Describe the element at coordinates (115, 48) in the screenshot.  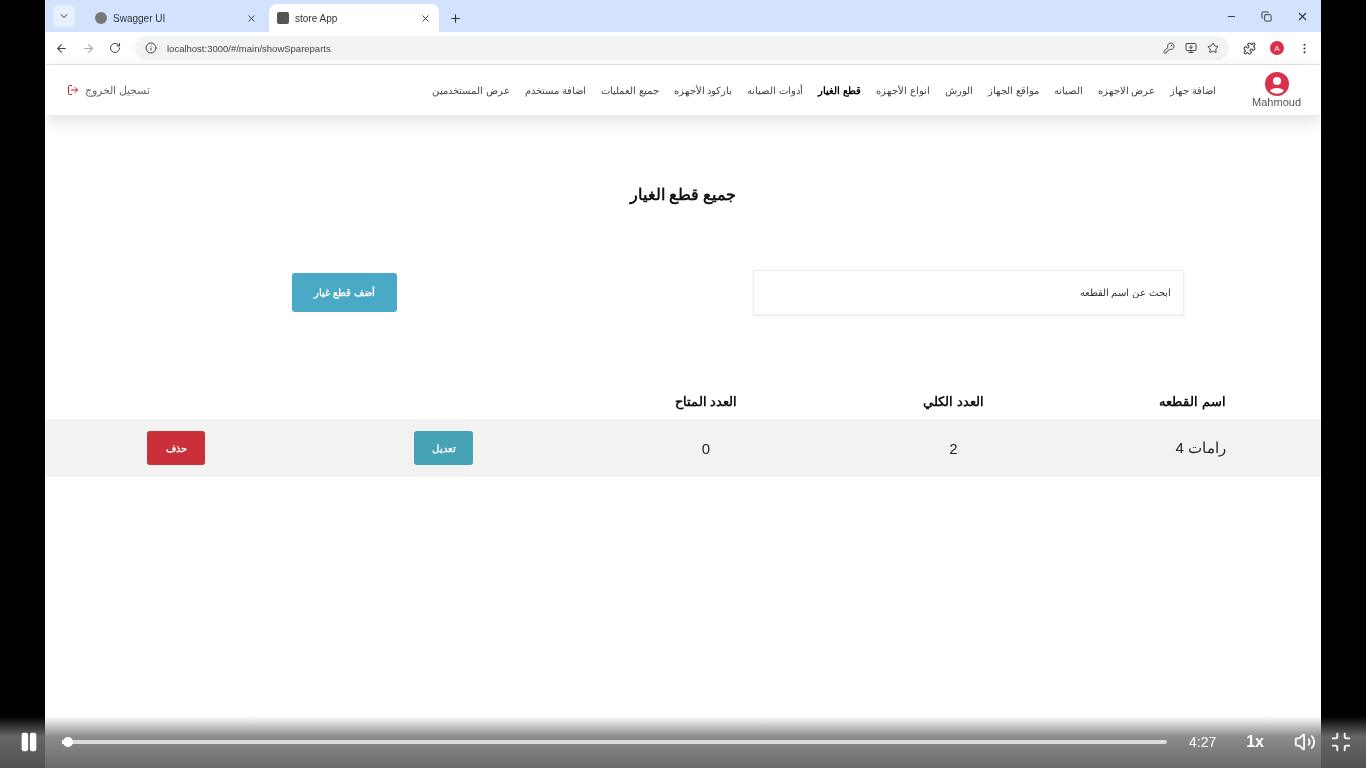
I see `reload-icon` at that location.